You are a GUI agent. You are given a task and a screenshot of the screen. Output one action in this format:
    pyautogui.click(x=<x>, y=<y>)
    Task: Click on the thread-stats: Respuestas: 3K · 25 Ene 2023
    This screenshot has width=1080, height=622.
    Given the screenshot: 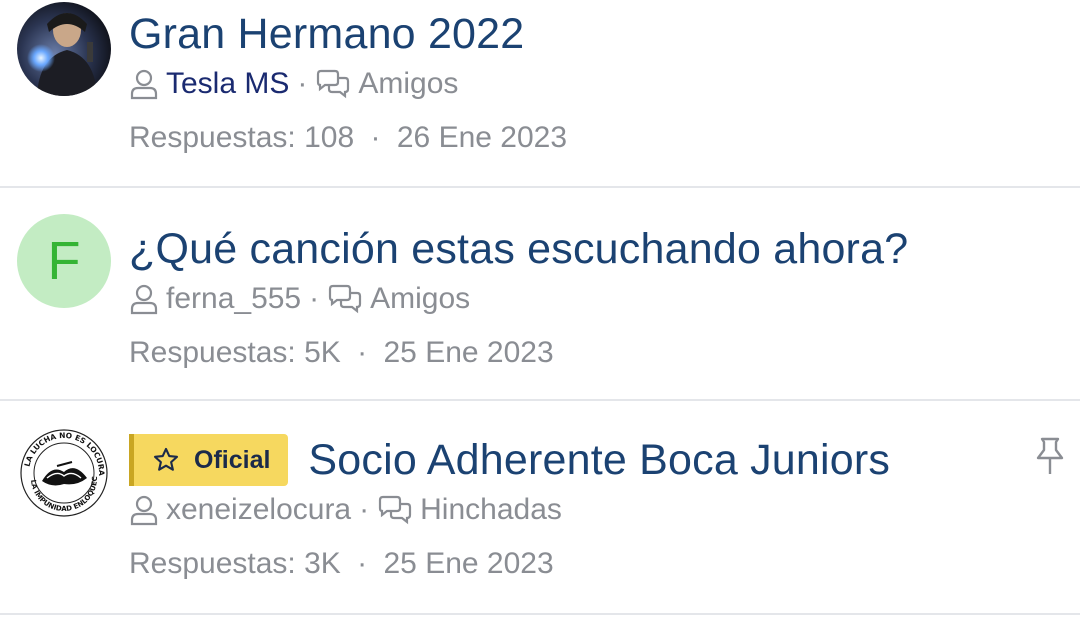 What is the action you would take?
    pyautogui.click(x=341, y=564)
    